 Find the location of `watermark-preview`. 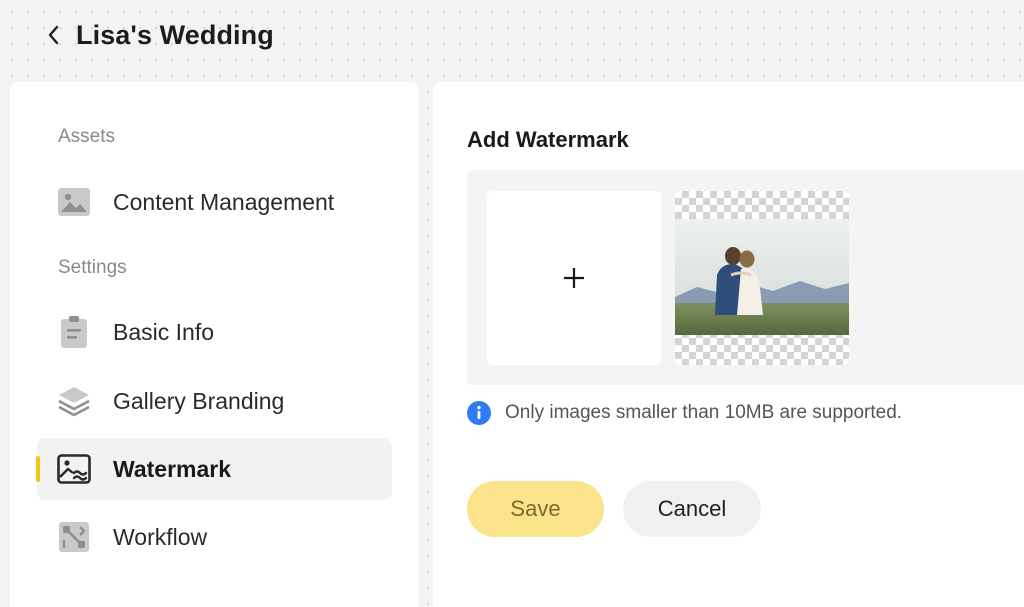

watermark-preview is located at coordinates (762, 278).